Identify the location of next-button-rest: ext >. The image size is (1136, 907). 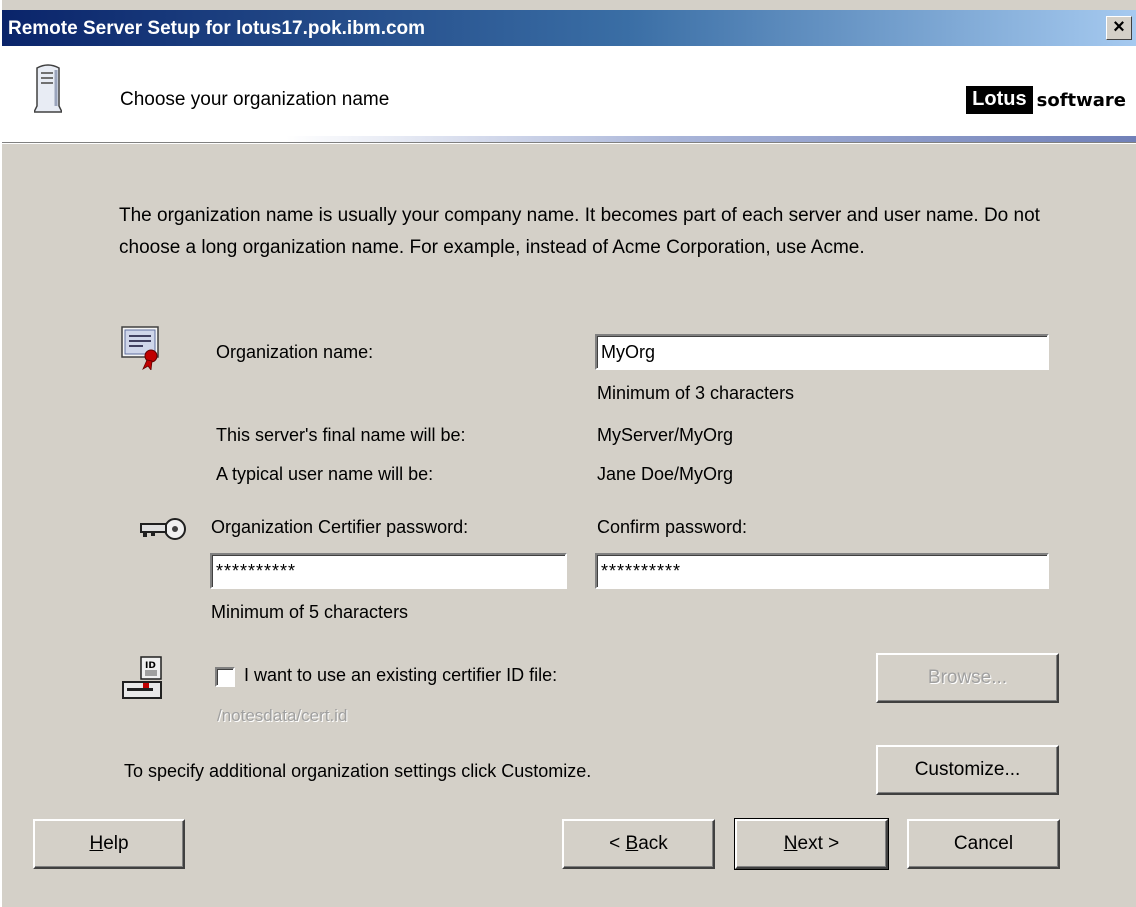
(818, 843).